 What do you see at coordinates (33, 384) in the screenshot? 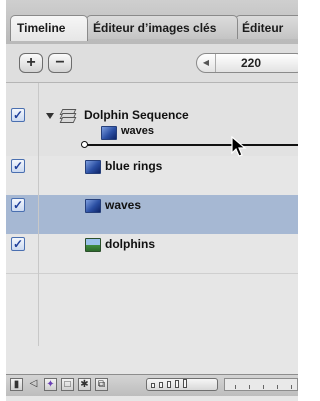
I see `audio-toggle-icon: ◁` at bounding box center [33, 384].